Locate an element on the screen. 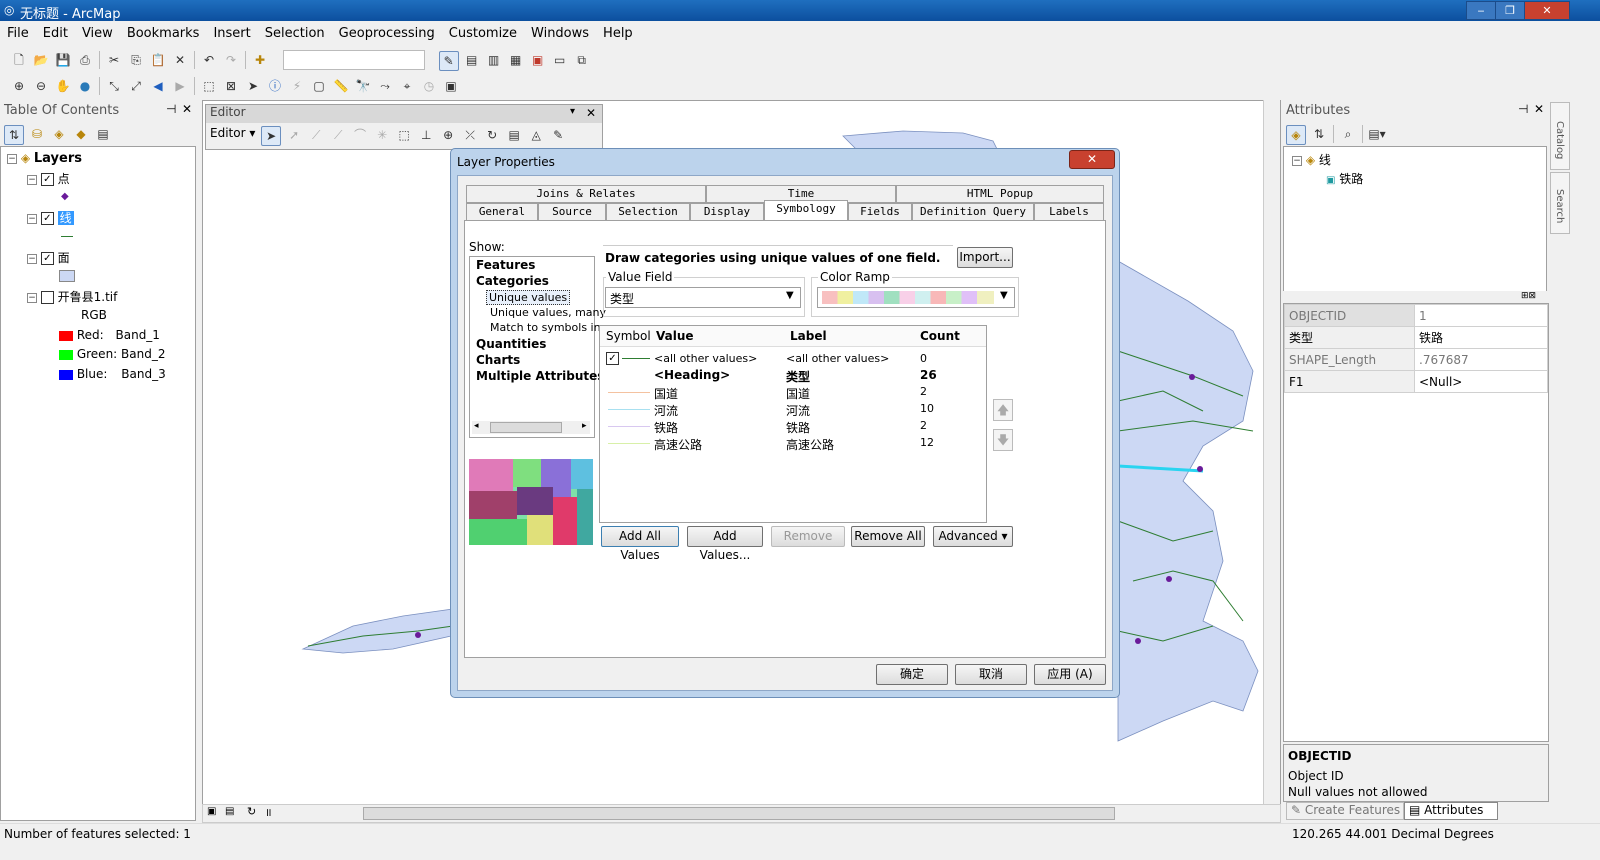 The width and height of the screenshot is (1600, 860). editor-close-icon: ✕ is located at coordinates (591, 113).